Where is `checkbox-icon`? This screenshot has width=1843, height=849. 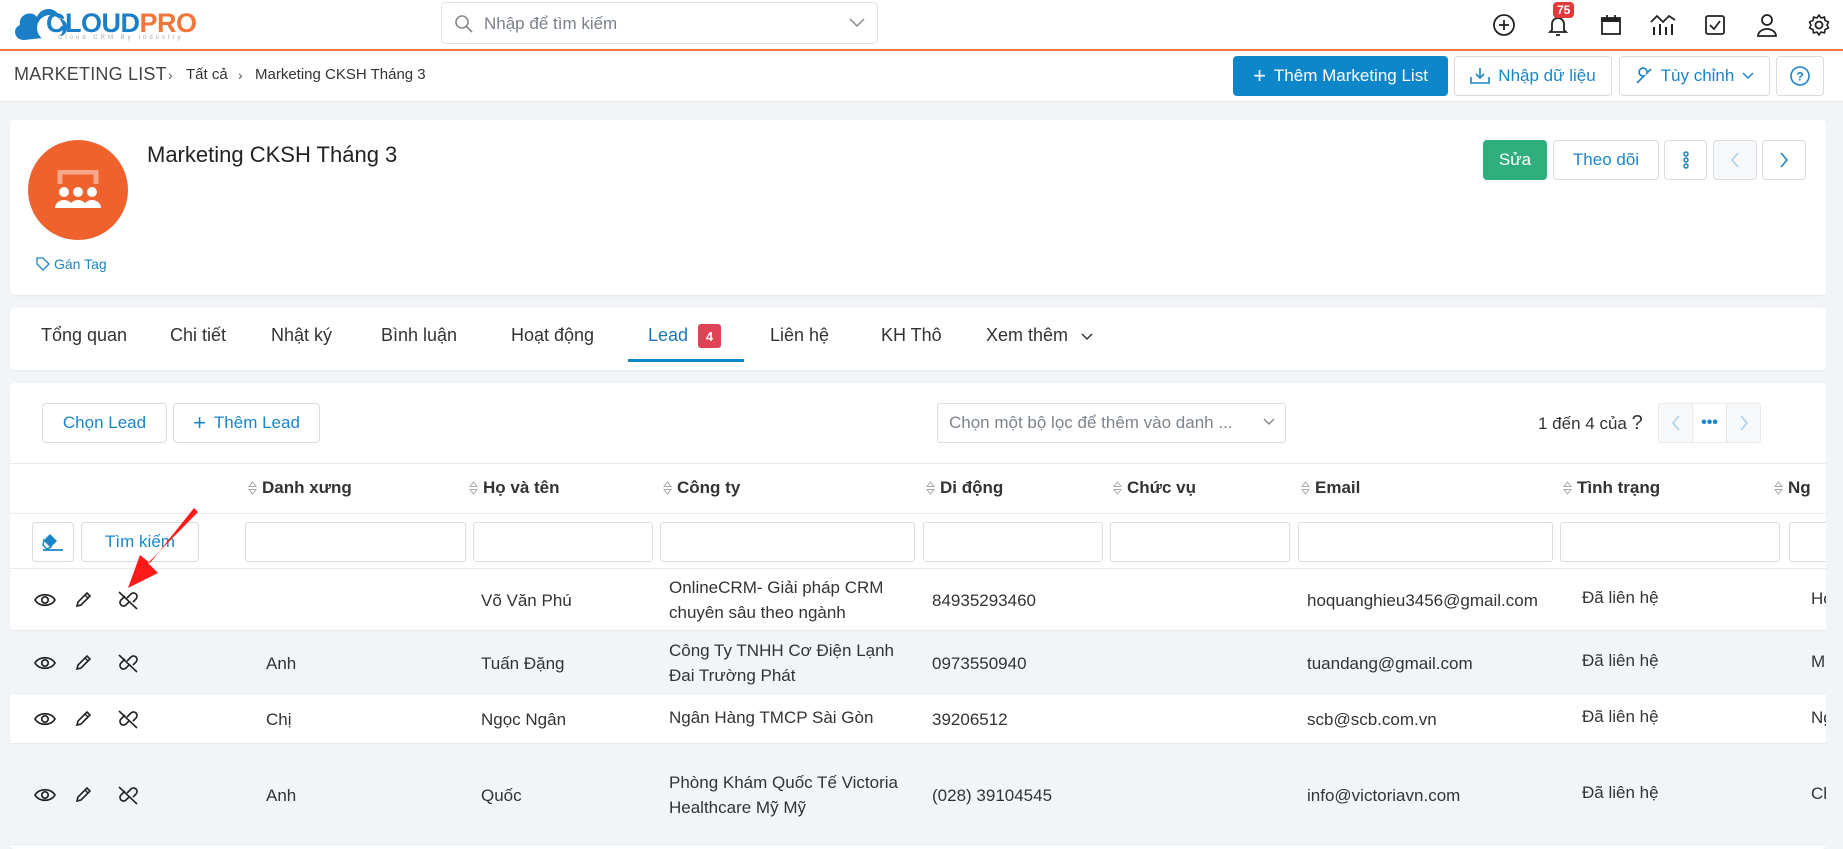
checkbox-icon is located at coordinates (1715, 25).